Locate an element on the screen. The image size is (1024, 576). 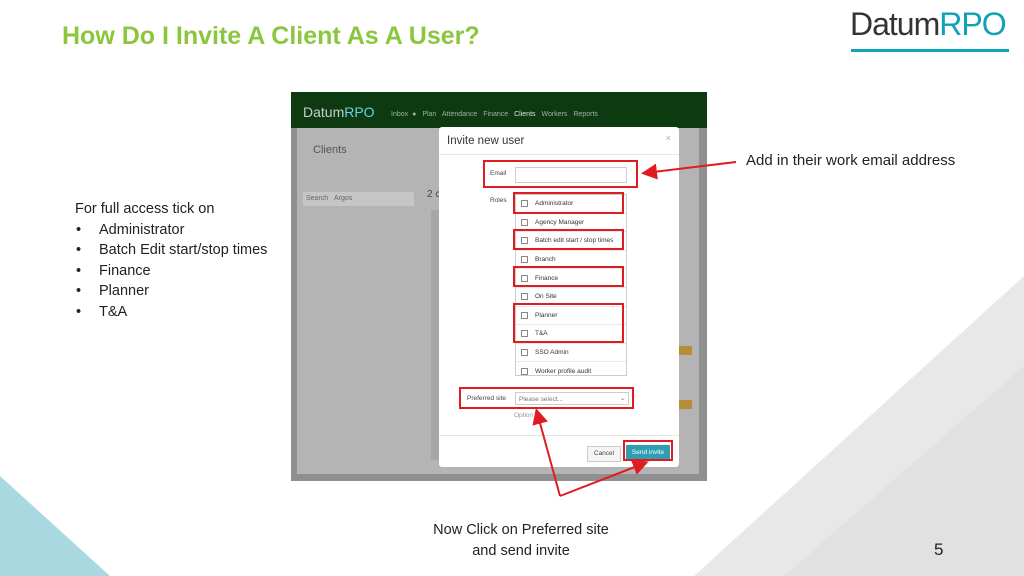
email-callout: Add in their work email address is located at coordinates (851, 160).